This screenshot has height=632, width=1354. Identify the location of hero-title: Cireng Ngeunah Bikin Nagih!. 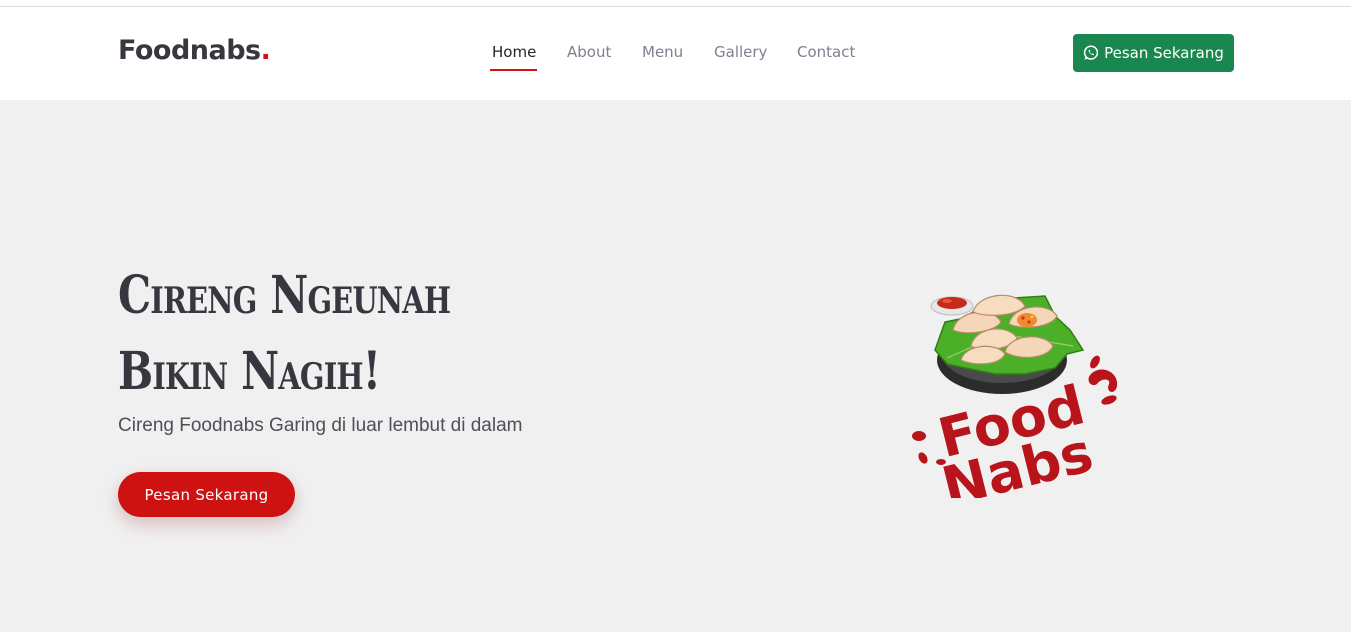
(284, 334).